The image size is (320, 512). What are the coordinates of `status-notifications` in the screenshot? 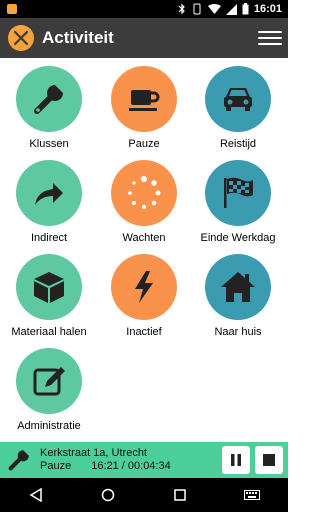 It's located at (12, 9).